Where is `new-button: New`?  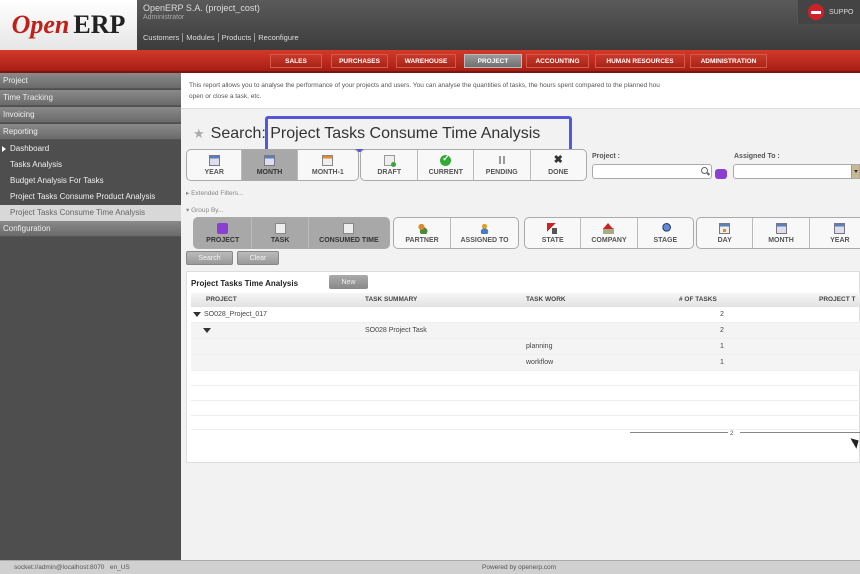
new-button: New is located at coordinates (348, 282).